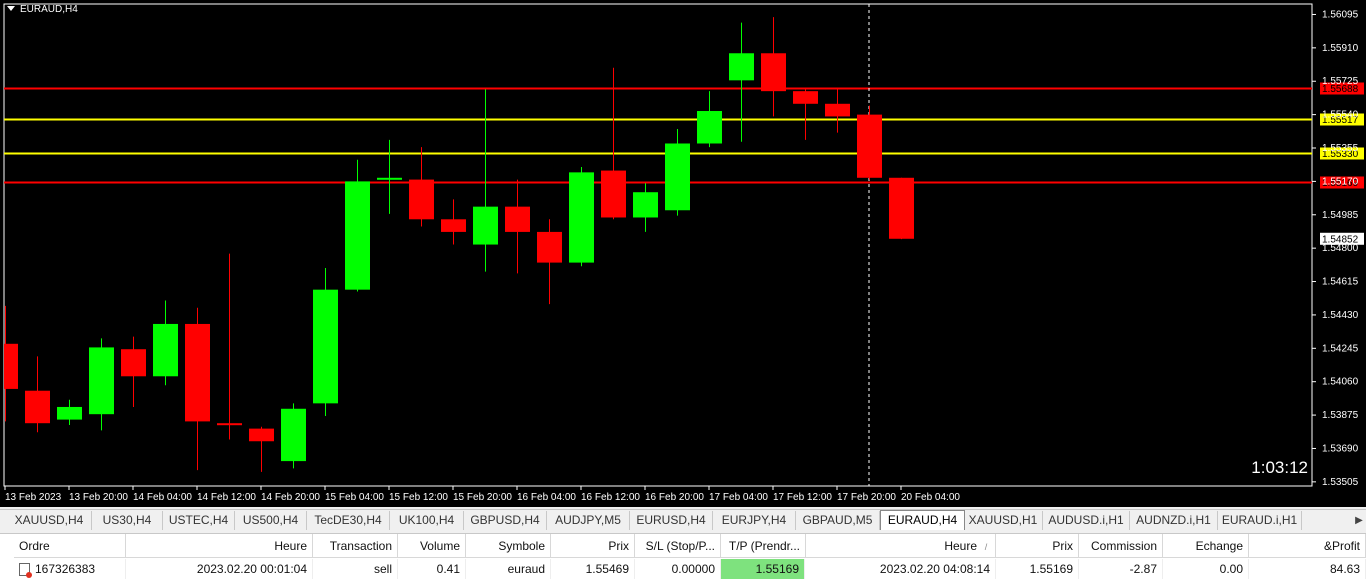 Image resolution: width=1366 pixels, height=581 pixels. What do you see at coordinates (1307, 546) in the screenshot?
I see `col-header-profit: &Profit` at bounding box center [1307, 546].